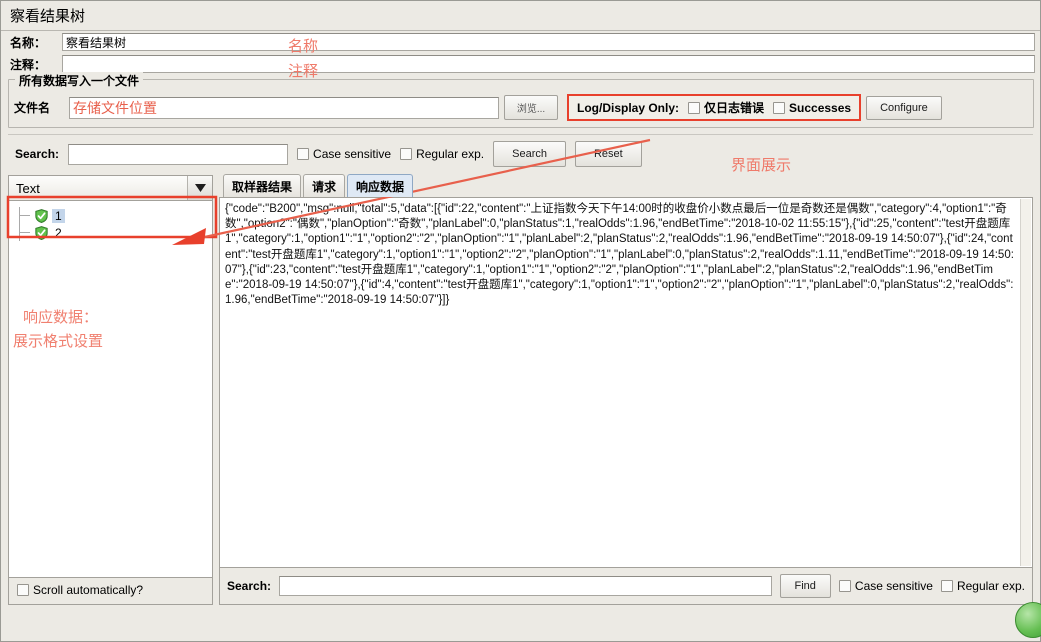 The image size is (1041, 642). Describe the element at coordinates (262, 185) in the screenshot. I see `tab-sampler-result: 取样器结果` at that location.